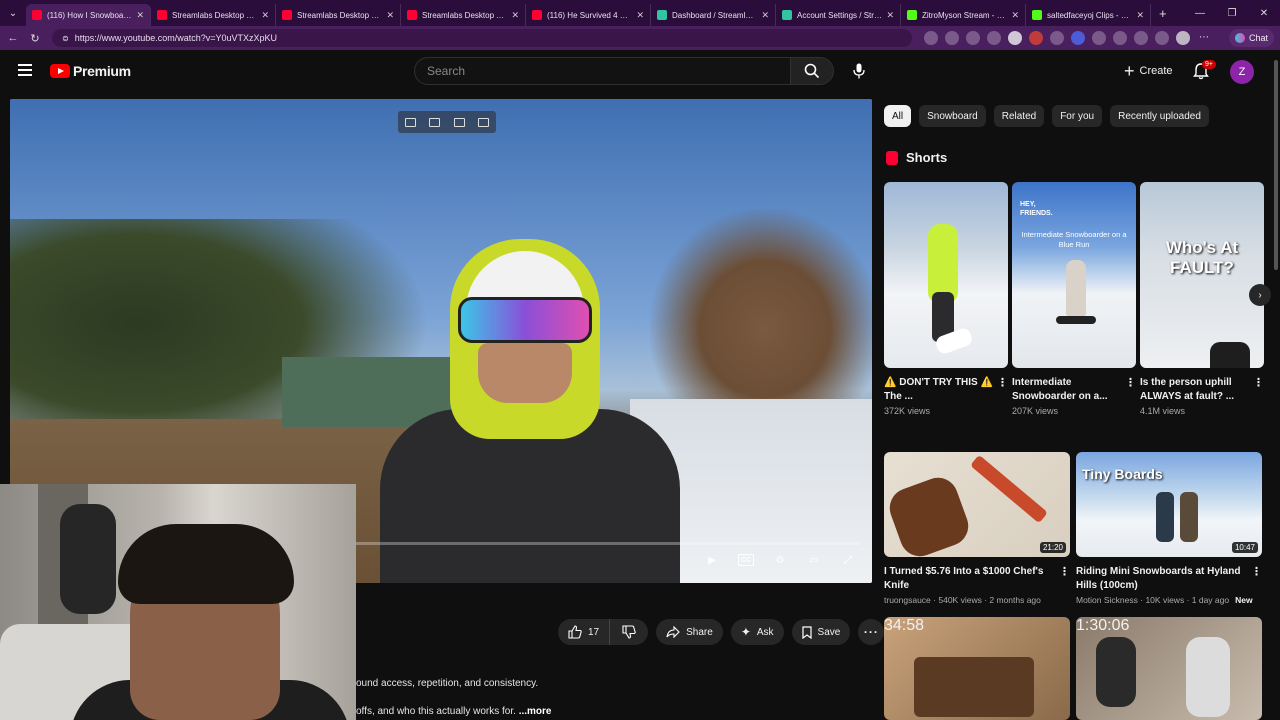 This screenshot has width=1280, height=720. What do you see at coordinates (1074, 390) in the screenshot?
I see `short-title: Intermediate Snowboarder on a... ⋮` at bounding box center [1074, 390].